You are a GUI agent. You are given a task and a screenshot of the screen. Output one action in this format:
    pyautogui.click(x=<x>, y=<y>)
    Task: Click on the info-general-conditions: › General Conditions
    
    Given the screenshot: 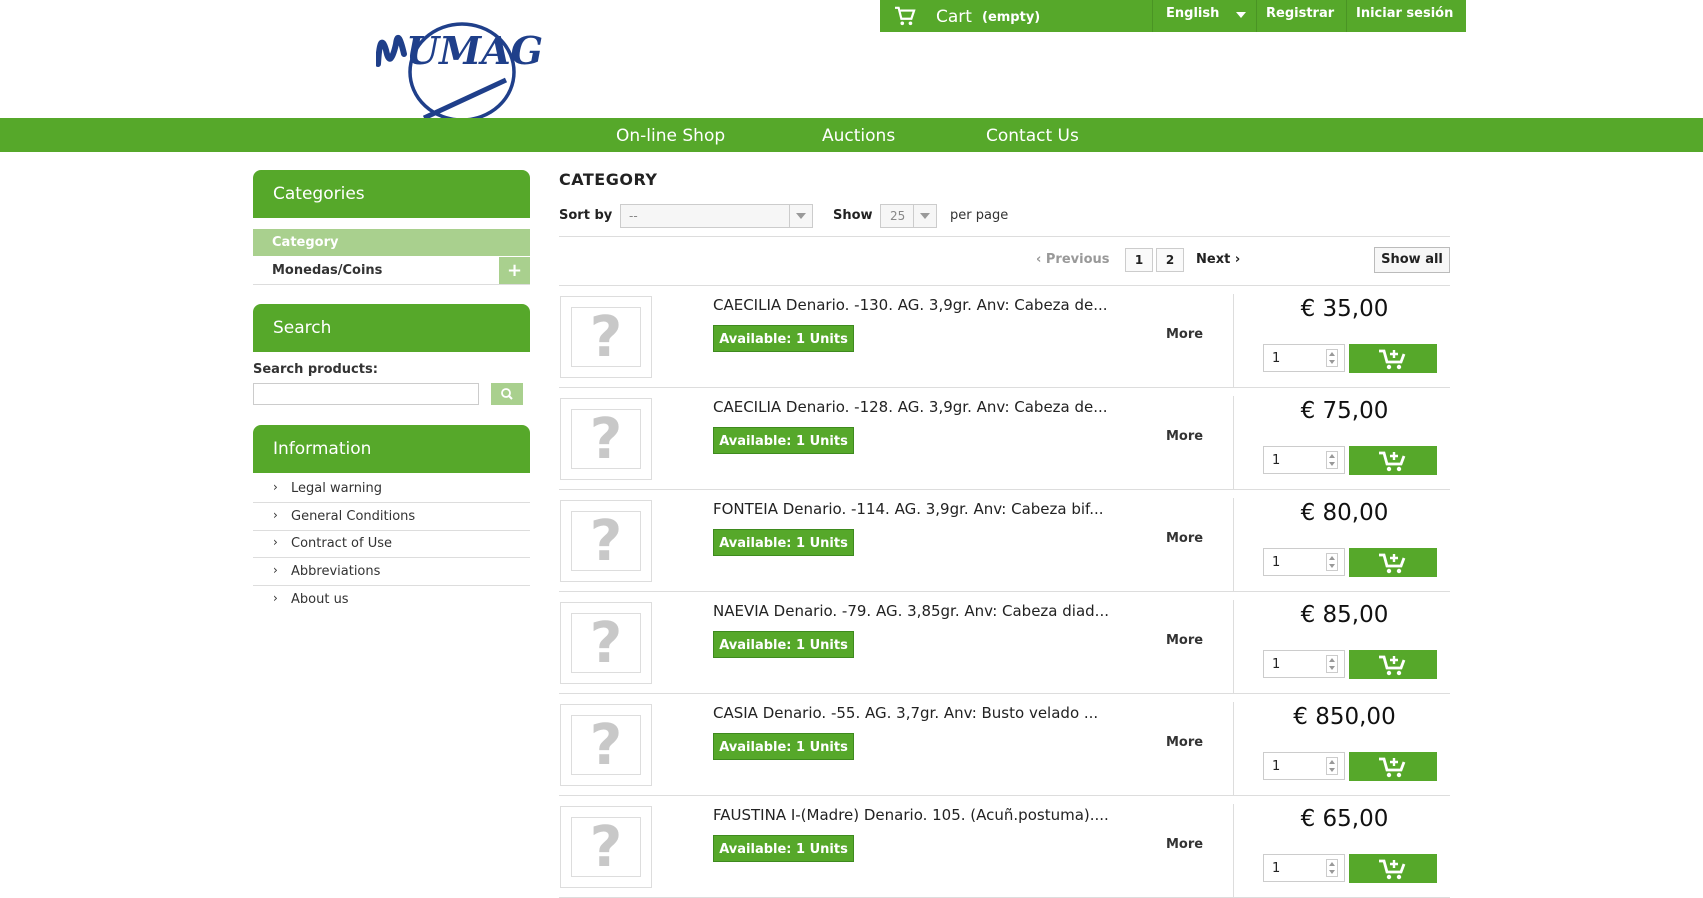 What is the action you would take?
    pyautogui.click(x=391, y=517)
    